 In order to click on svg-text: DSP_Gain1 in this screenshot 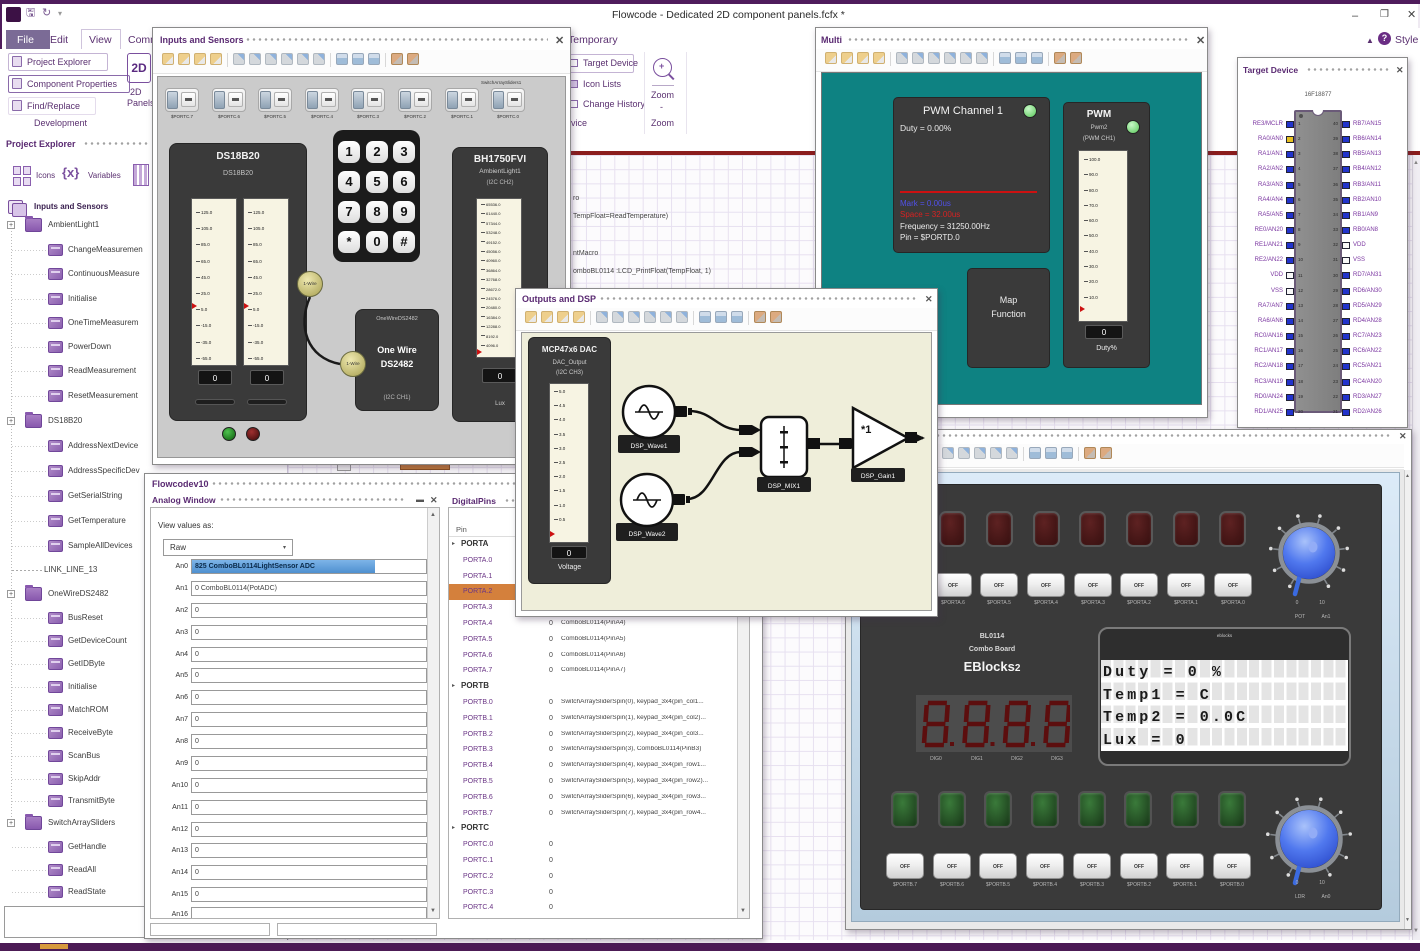, I will do `click(878, 476)`.